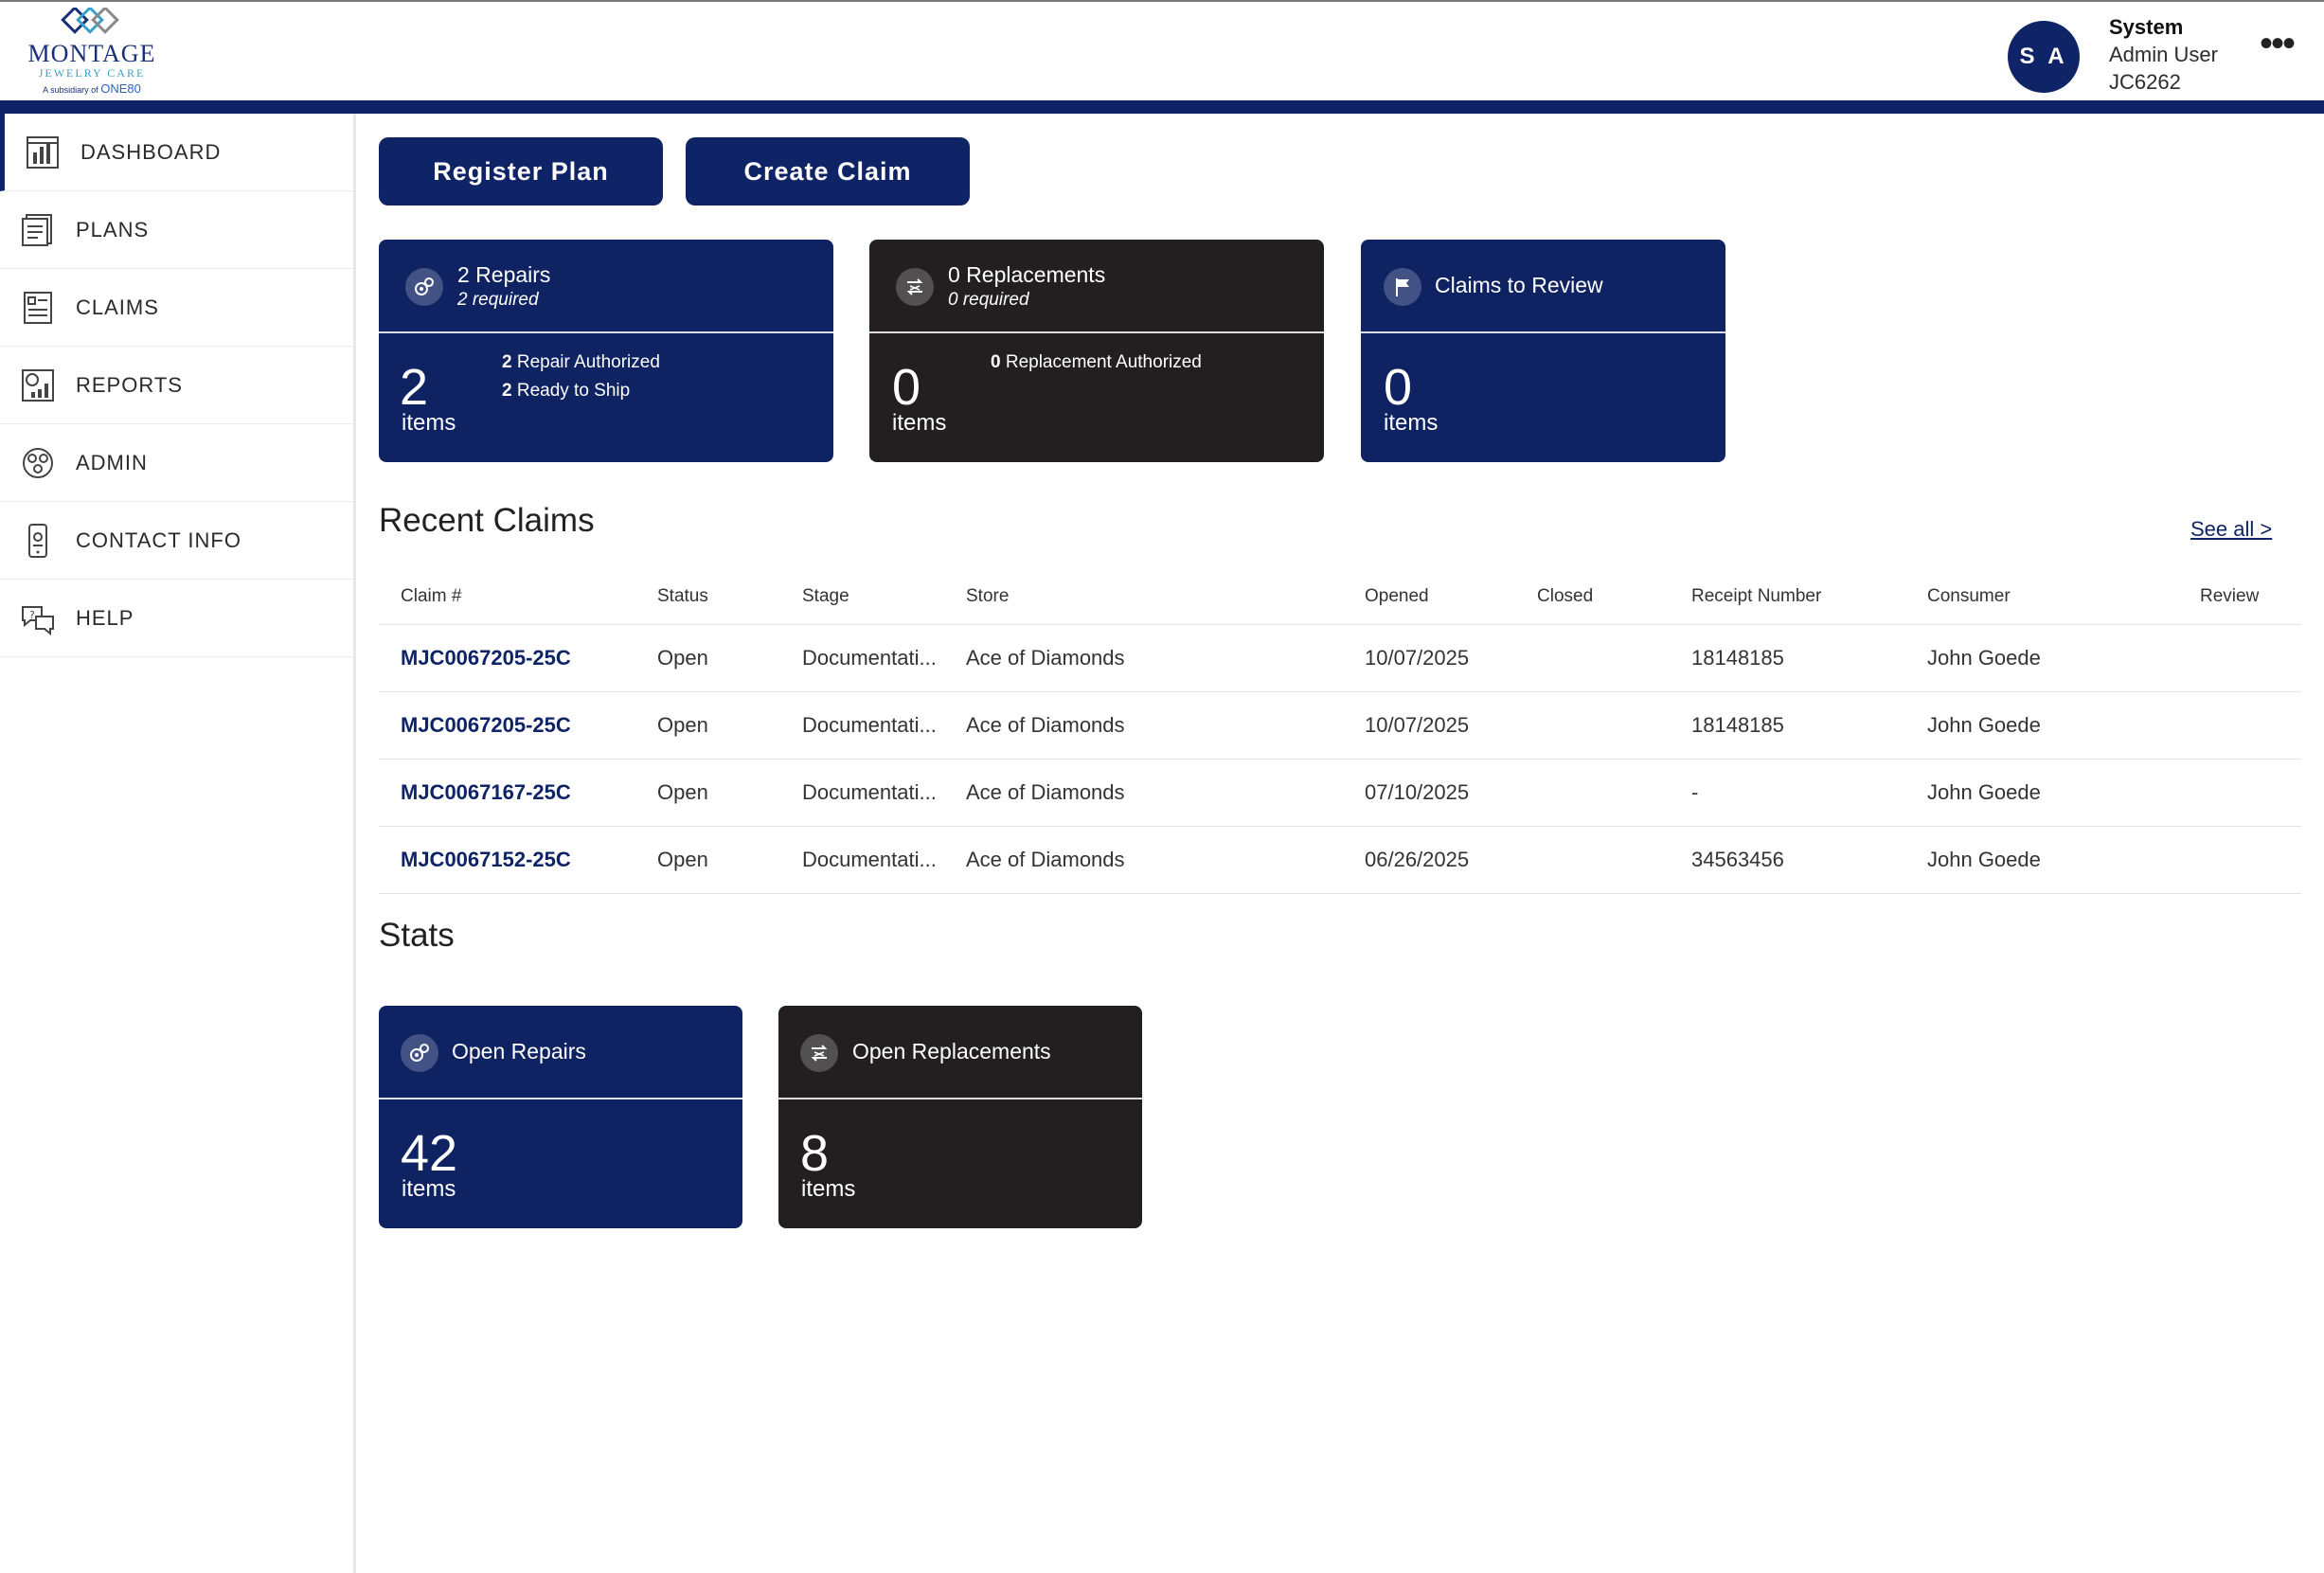 The height and width of the screenshot is (1573, 2324). I want to click on sidebar-item-reports: REPORTS, so click(176, 385).